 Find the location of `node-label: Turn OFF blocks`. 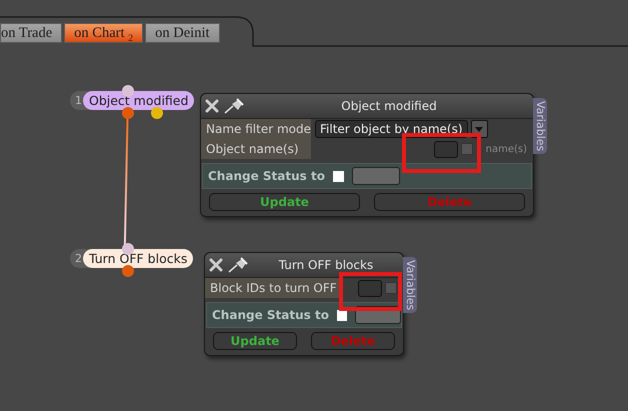

node-label: Turn OFF blocks is located at coordinates (138, 258).